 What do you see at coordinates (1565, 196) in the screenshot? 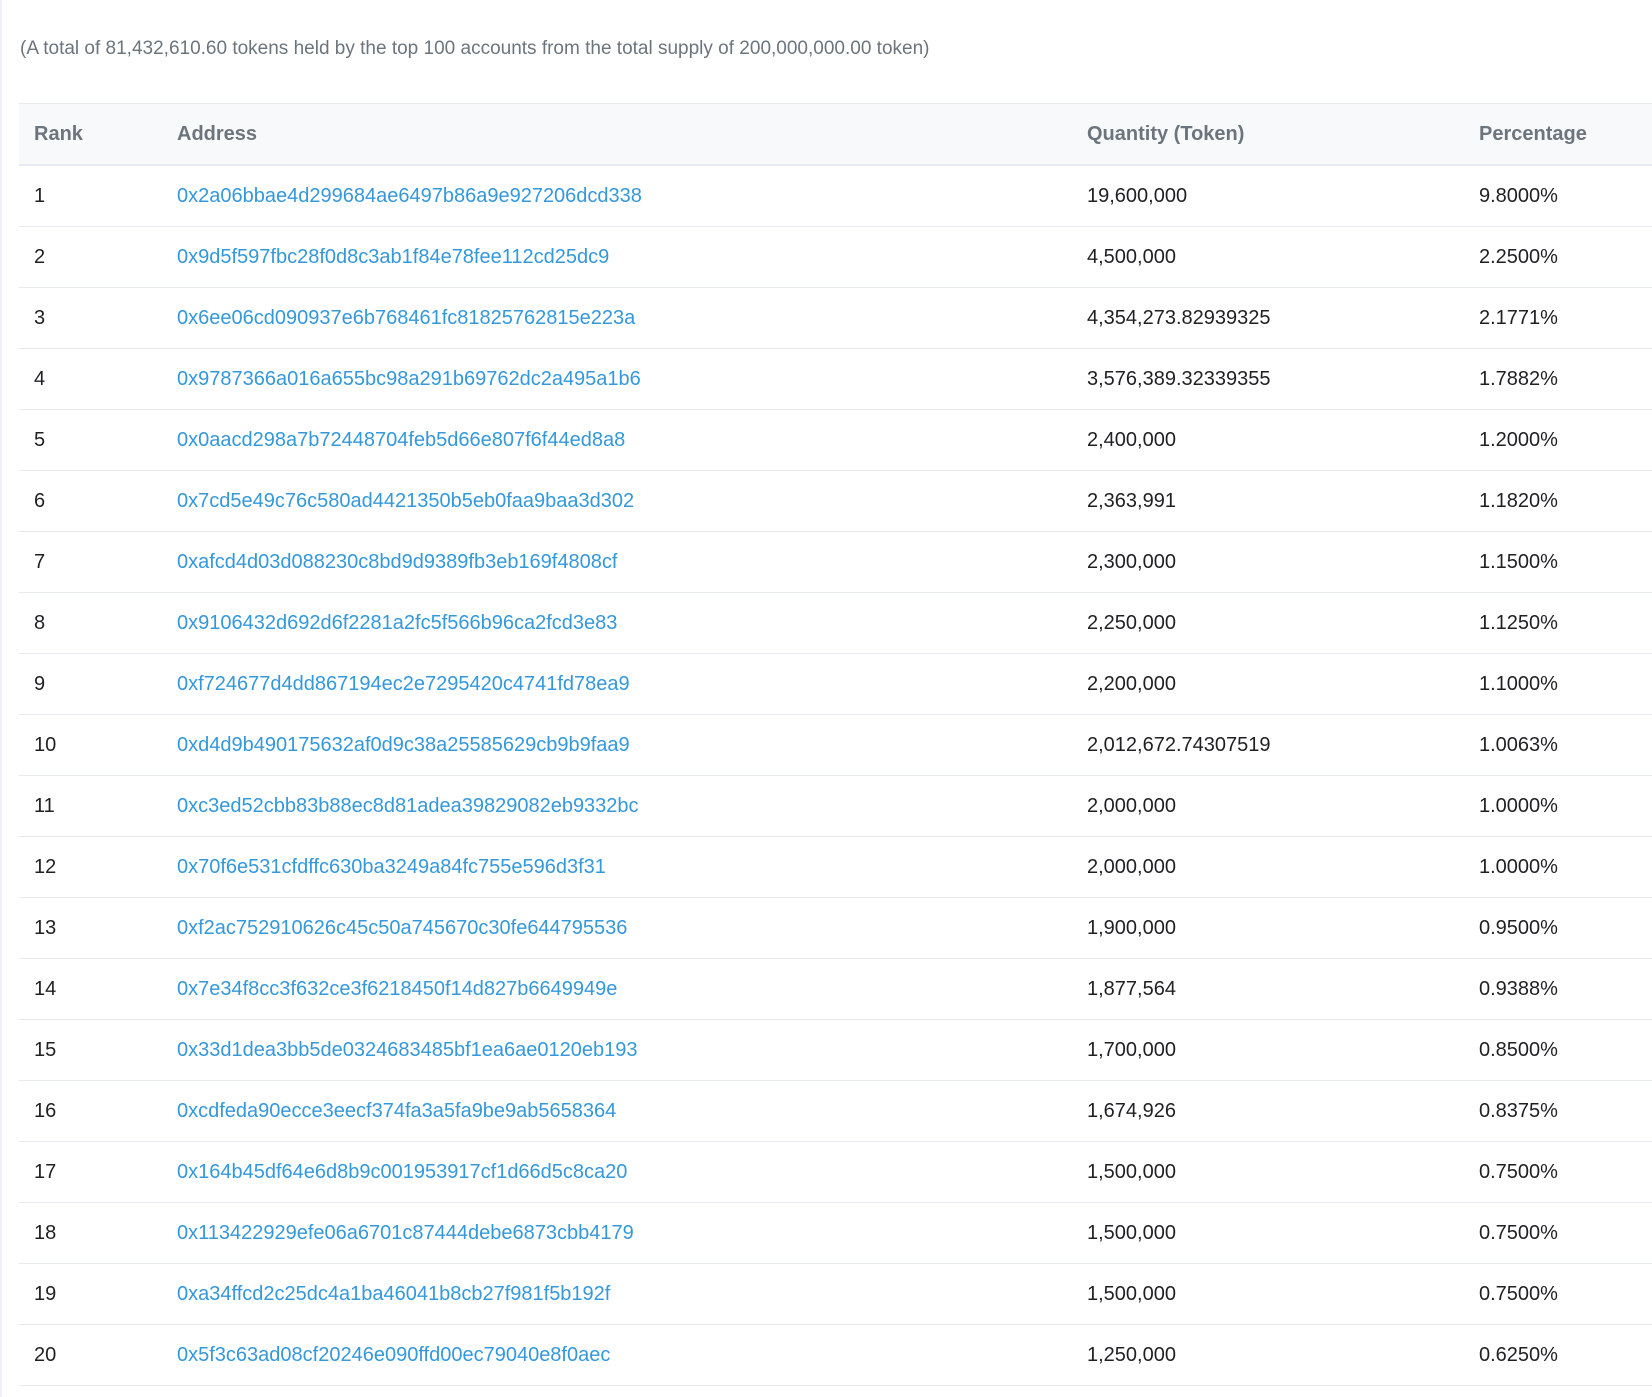
I see `percentage-cell: 9.8000%` at bounding box center [1565, 196].